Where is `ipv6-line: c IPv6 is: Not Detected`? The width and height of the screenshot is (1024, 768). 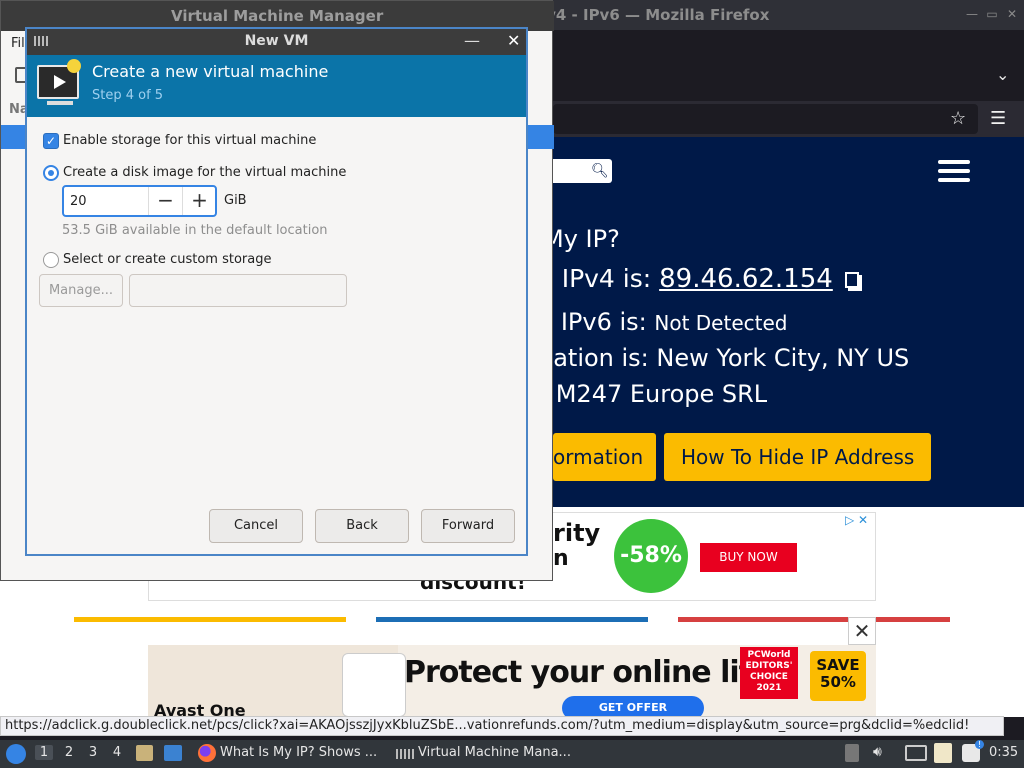
ipv6-line: c IPv6 is: Not Detected is located at coordinates (663, 322).